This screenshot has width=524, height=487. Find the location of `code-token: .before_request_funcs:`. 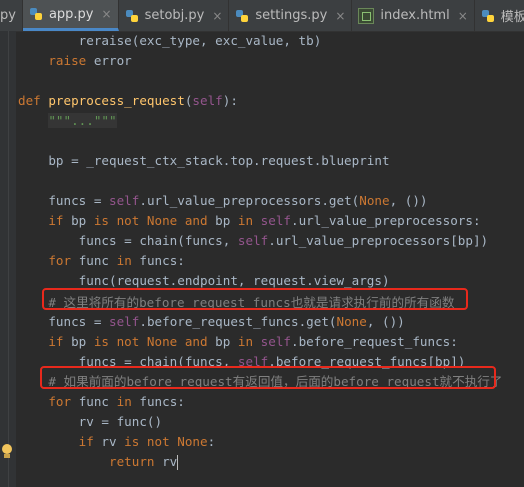

code-token: .before_request_funcs: is located at coordinates (374, 341).